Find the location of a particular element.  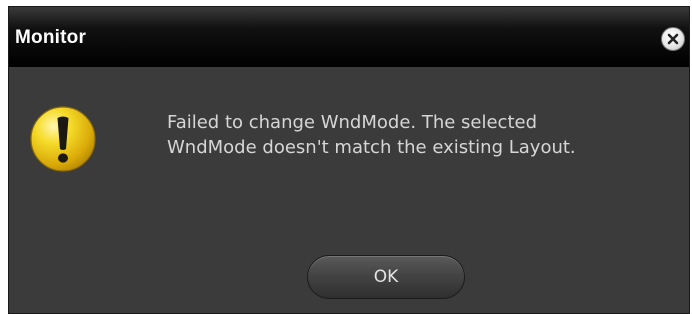

warning-icon is located at coordinates (63, 139).